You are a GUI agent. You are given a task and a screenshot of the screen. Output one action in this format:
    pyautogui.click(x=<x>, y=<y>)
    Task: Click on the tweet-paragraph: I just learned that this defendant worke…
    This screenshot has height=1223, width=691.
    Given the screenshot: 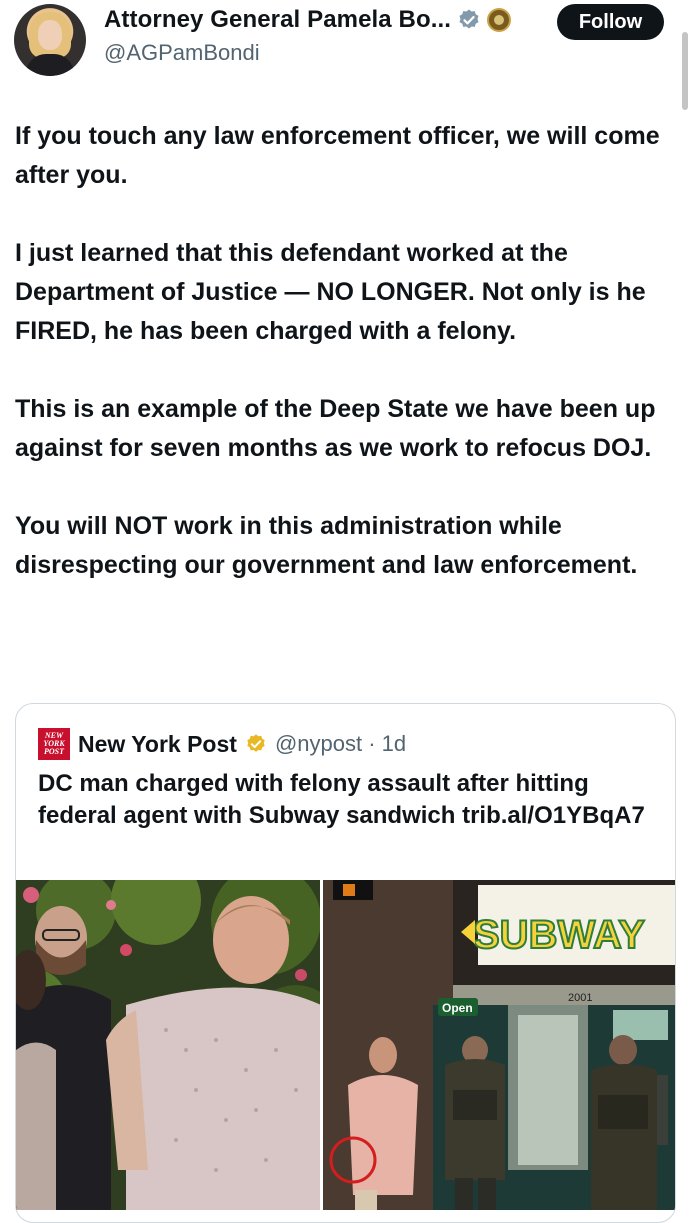 What is the action you would take?
    pyautogui.click(x=330, y=292)
    